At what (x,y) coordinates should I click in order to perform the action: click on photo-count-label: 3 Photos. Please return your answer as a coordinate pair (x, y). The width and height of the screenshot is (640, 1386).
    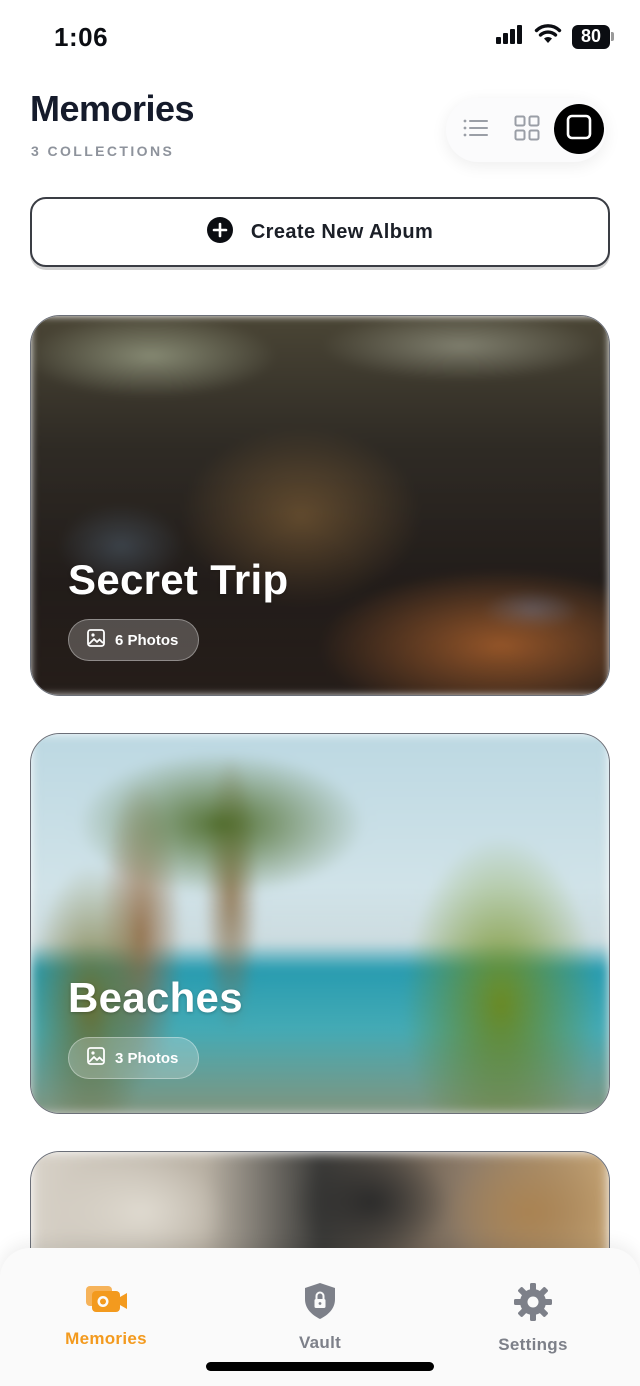
    Looking at the image, I should click on (147, 1058).